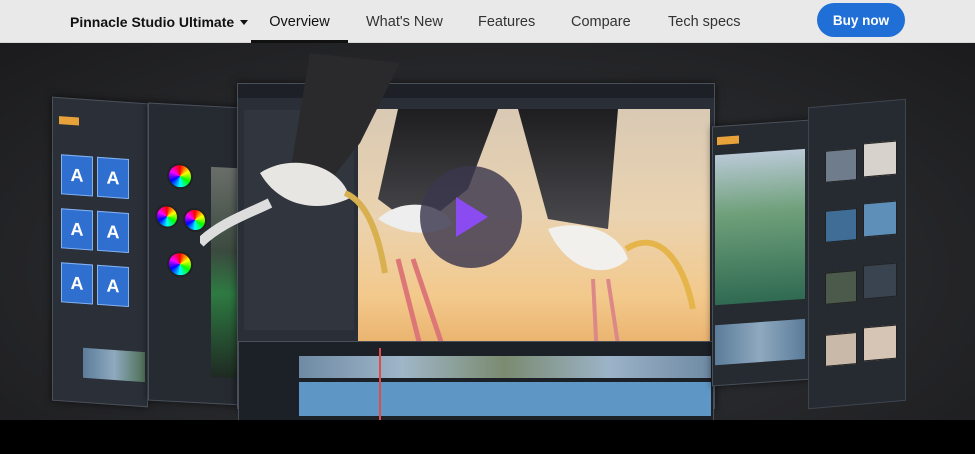 This screenshot has height=454, width=975. What do you see at coordinates (505, 367) in the screenshot?
I see `video-track` at bounding box center [505, 367].